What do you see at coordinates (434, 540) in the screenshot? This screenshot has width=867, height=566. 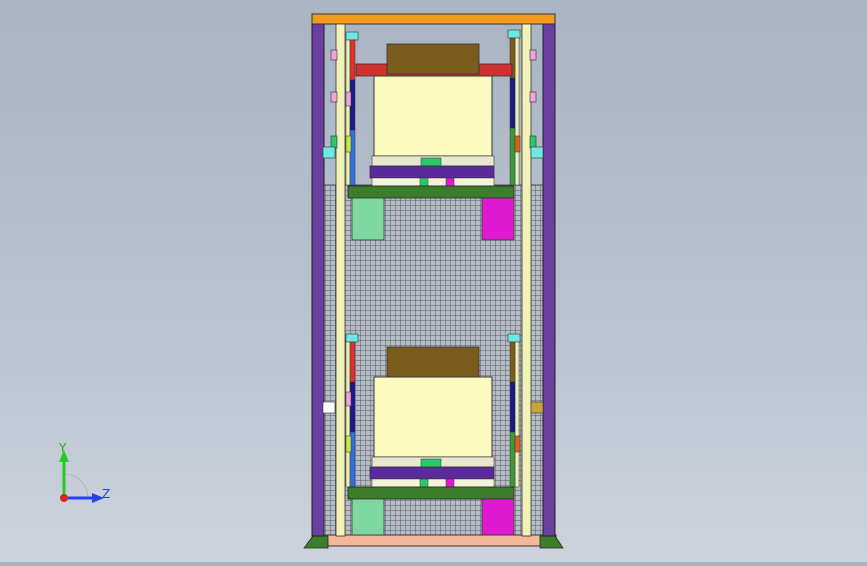 I see `base-plate` at bounding box center [434, 540].